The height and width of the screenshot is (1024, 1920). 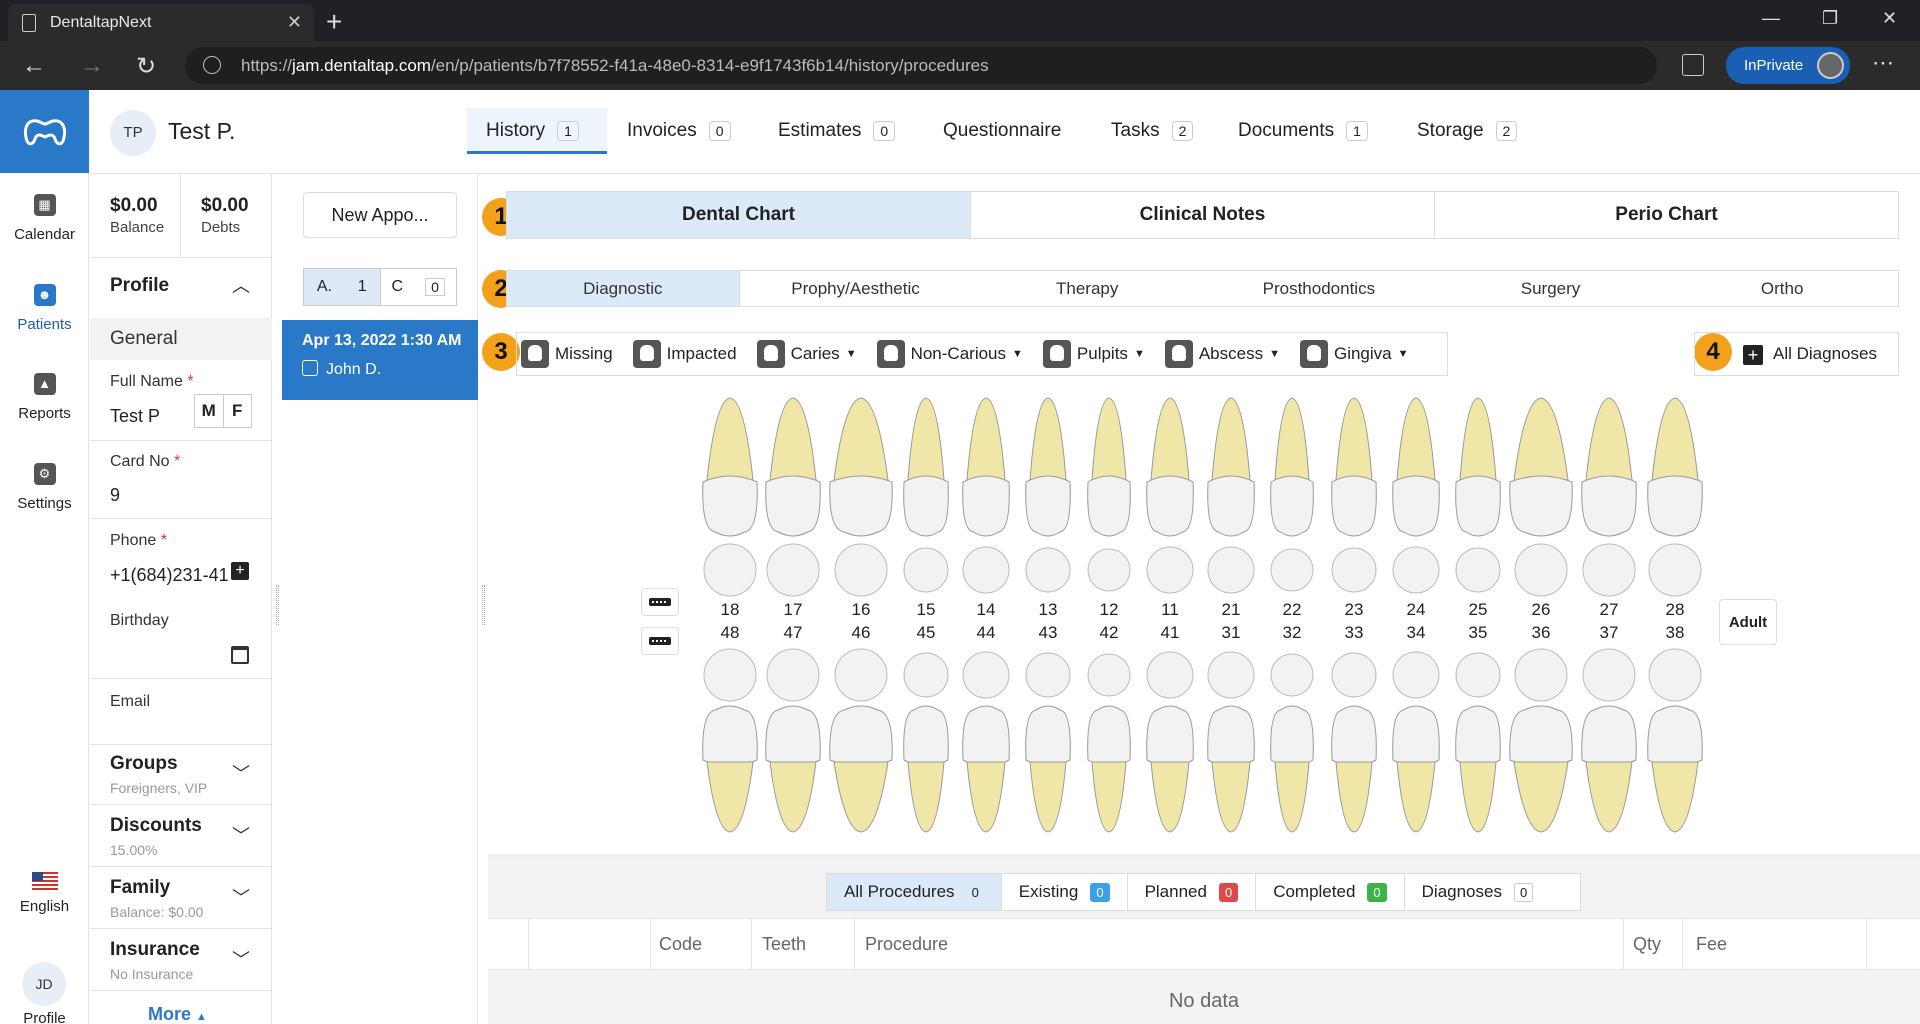 What do you see at coordinates (1231, 506) in the screenshot?
I see `tooth-21-crown` at bounding box center [1231, 506].